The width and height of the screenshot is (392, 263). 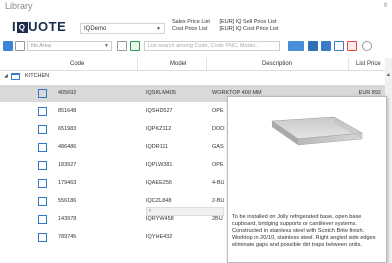 I want to click on column-header-code: Code, so click(x=77, y=64).